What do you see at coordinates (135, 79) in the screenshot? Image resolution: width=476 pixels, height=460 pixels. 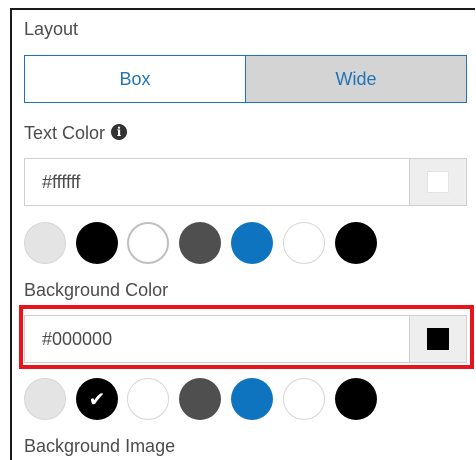 I see `layout-option-box: Box` at bounding box center [135, 79].